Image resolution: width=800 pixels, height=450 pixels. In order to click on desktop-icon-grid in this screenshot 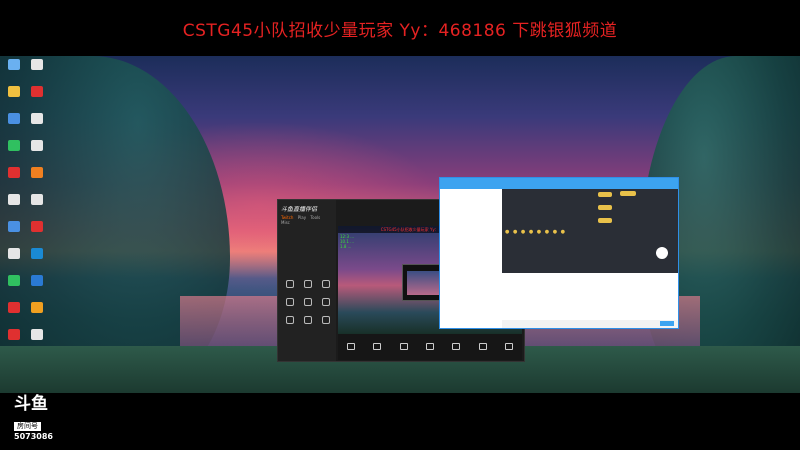, I will do `click(29, 207)`.